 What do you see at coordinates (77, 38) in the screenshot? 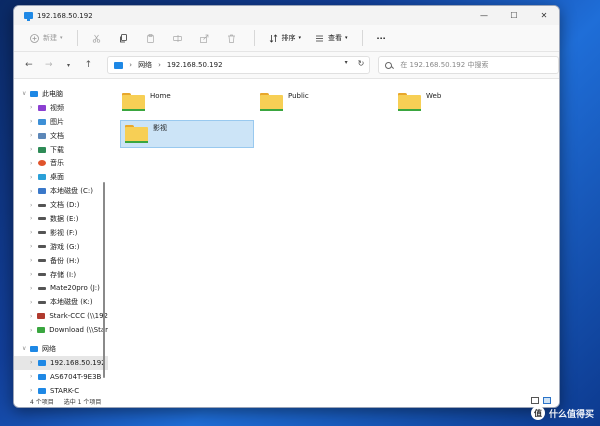
I see `toolbar-divider` at bounding box center [77, 38].